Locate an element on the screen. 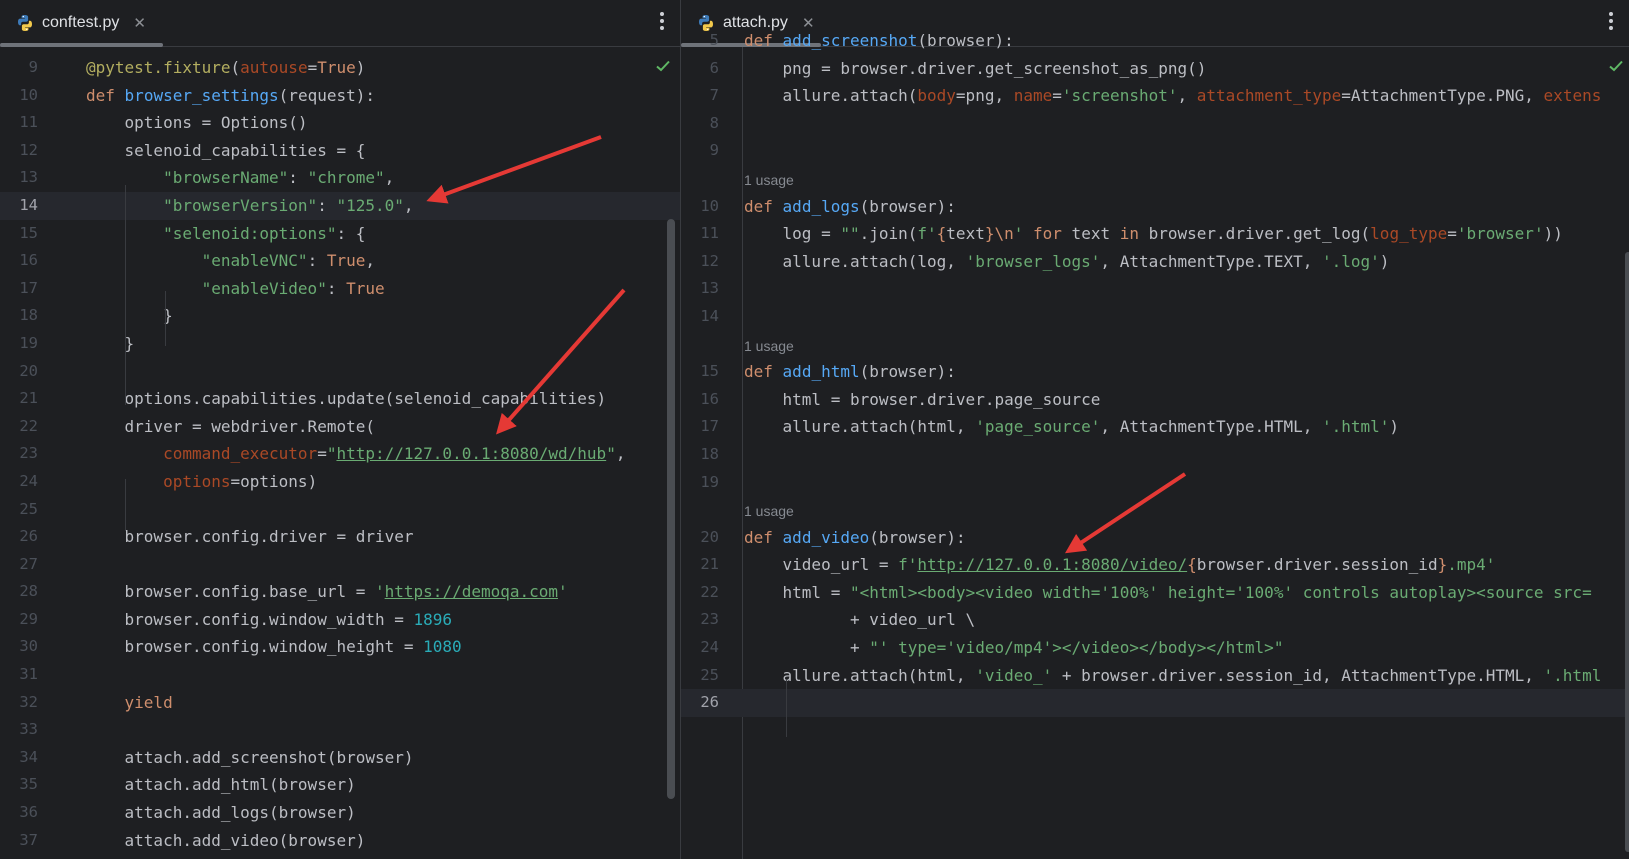  code-text: options=options) is located at coordinates (240, 481).